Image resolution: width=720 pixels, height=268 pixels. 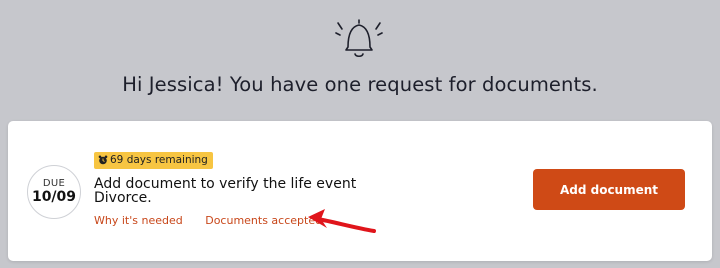 I want to click on due-date-badge: DUE 10/09, so click(x=54, y=192).